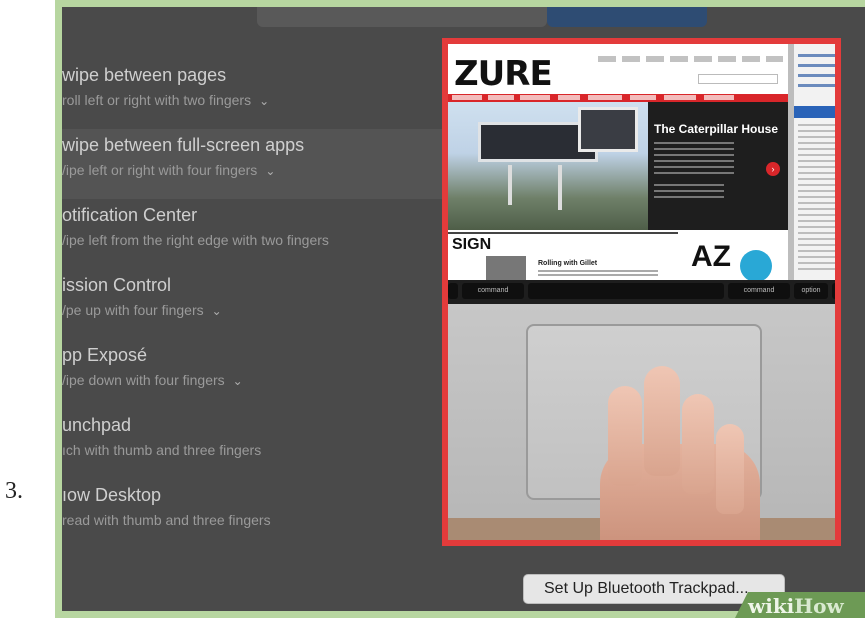  I want to click on gesture-title: unchpad, so click(97, 425).